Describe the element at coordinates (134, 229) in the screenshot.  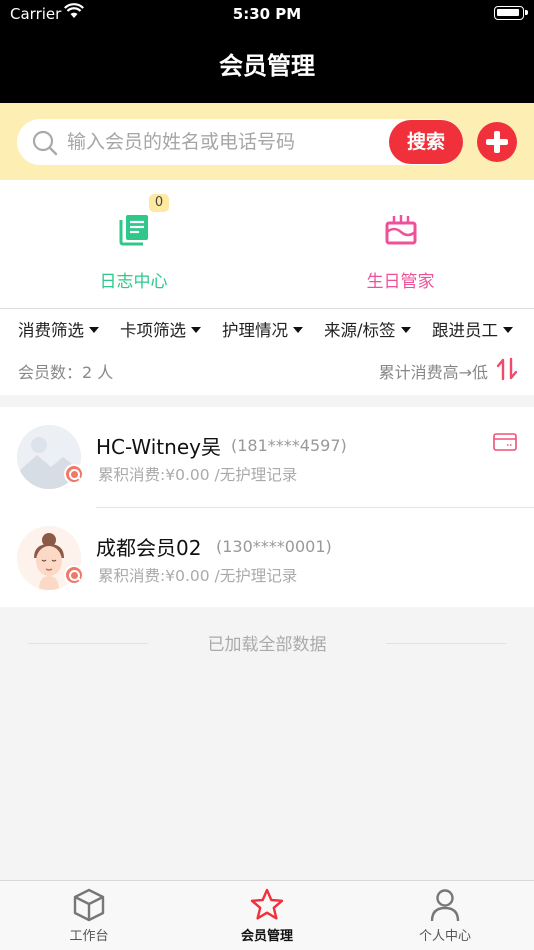
I see `log-document-icon` at that location.